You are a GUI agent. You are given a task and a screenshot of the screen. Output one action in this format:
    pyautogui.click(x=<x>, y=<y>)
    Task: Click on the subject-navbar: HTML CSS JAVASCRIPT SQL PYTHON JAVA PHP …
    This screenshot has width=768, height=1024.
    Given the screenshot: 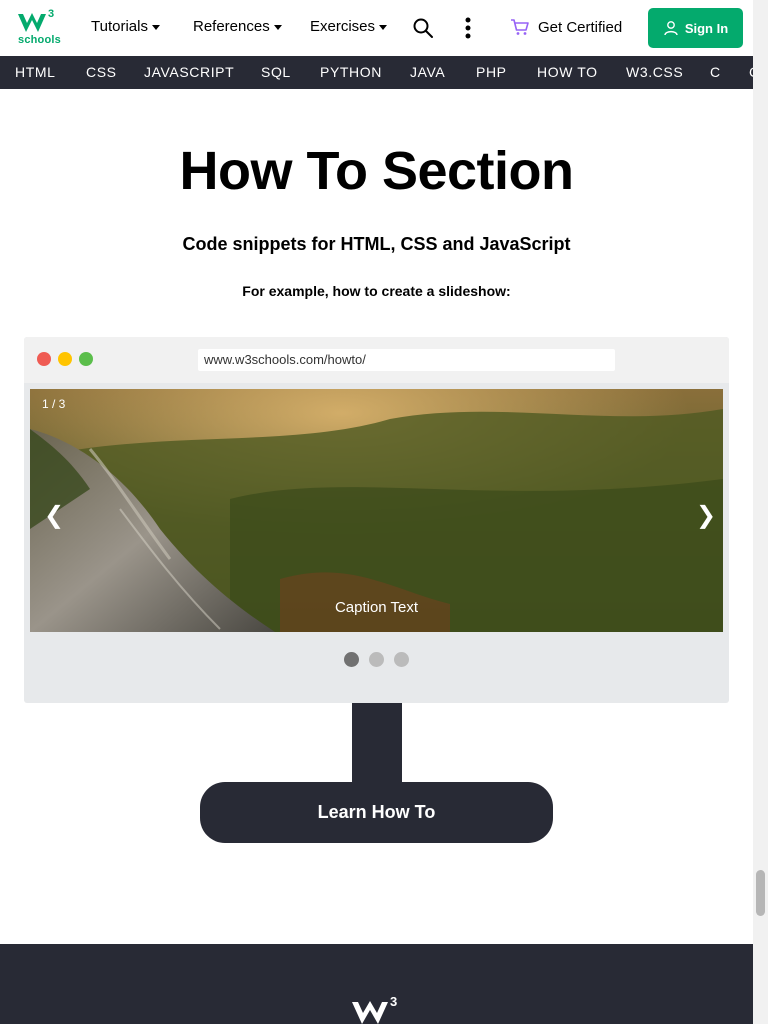 What is the action you would take?
    pyautogui.click(x=376, y=72)
    